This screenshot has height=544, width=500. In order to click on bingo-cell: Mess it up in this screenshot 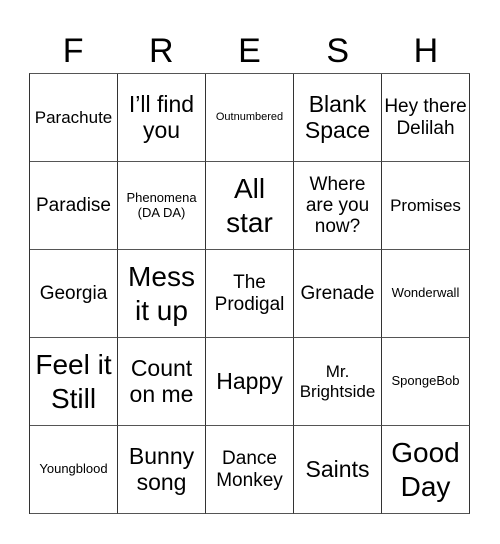, I will do `click(162, 294)`.